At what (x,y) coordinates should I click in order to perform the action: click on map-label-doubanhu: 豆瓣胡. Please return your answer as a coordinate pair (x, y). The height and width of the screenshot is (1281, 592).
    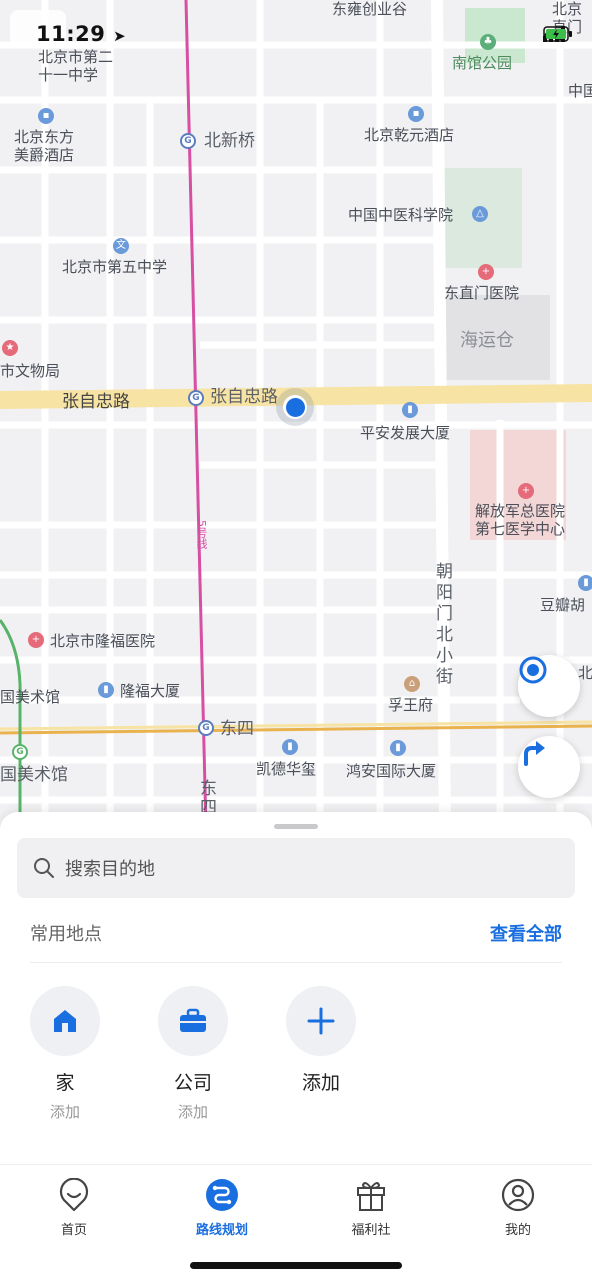
    Looking at the image, I should click on (563, 605).